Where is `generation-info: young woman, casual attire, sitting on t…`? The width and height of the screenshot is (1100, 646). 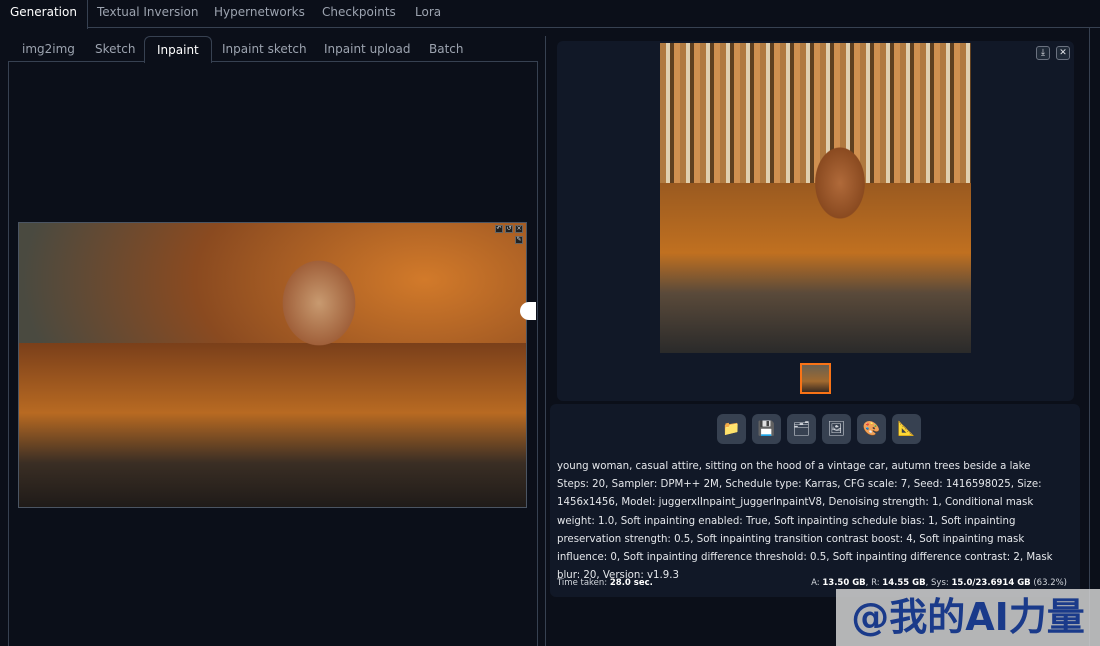 generation-info: young woman, casual attire, sitting on t… is located at coordinates (814, 521).